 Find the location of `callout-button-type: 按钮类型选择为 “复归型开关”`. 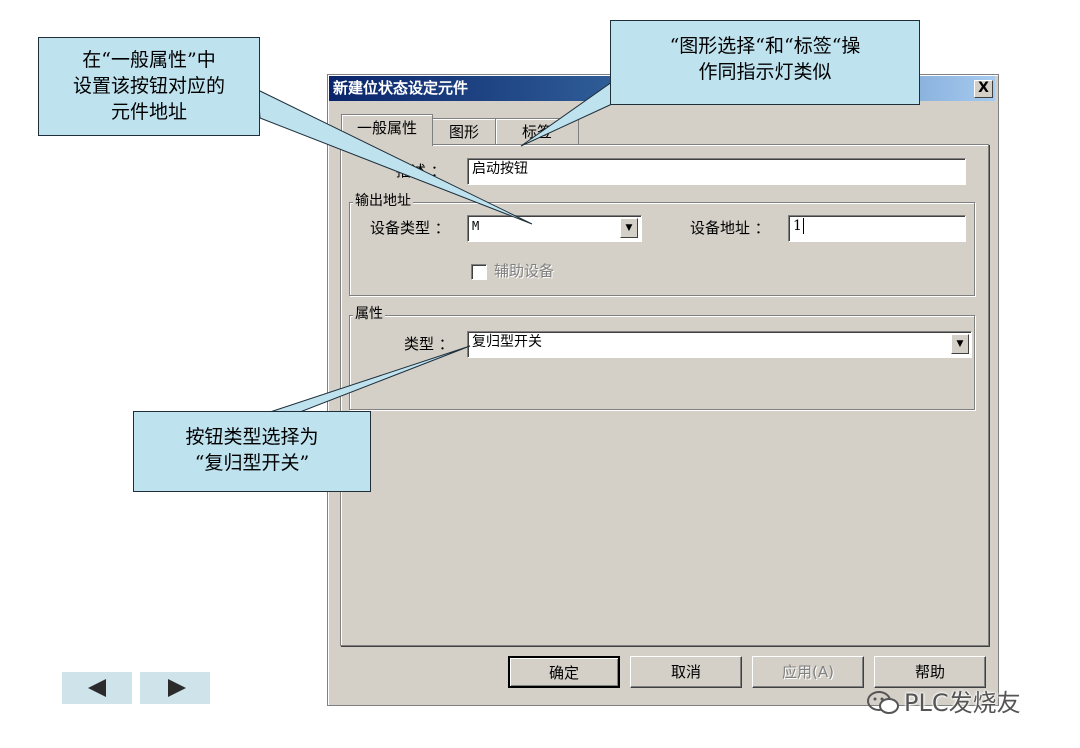

callout-button-type: 按钮类型选择为 “复归型开关” is located at coordinates (252, 451).